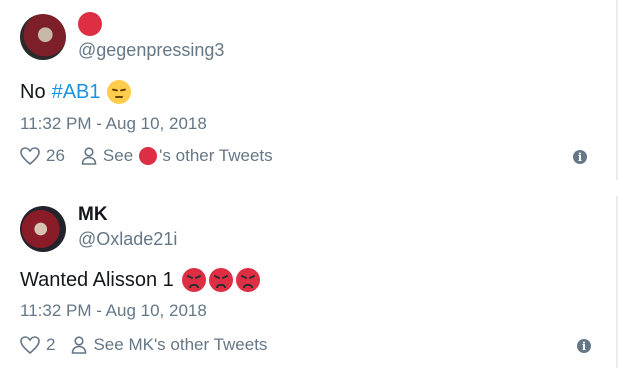  Describe the element at coordinates (97, 279) in the screenshot. I see `tweet-text-body: Wanted Alisson 1` at that location.